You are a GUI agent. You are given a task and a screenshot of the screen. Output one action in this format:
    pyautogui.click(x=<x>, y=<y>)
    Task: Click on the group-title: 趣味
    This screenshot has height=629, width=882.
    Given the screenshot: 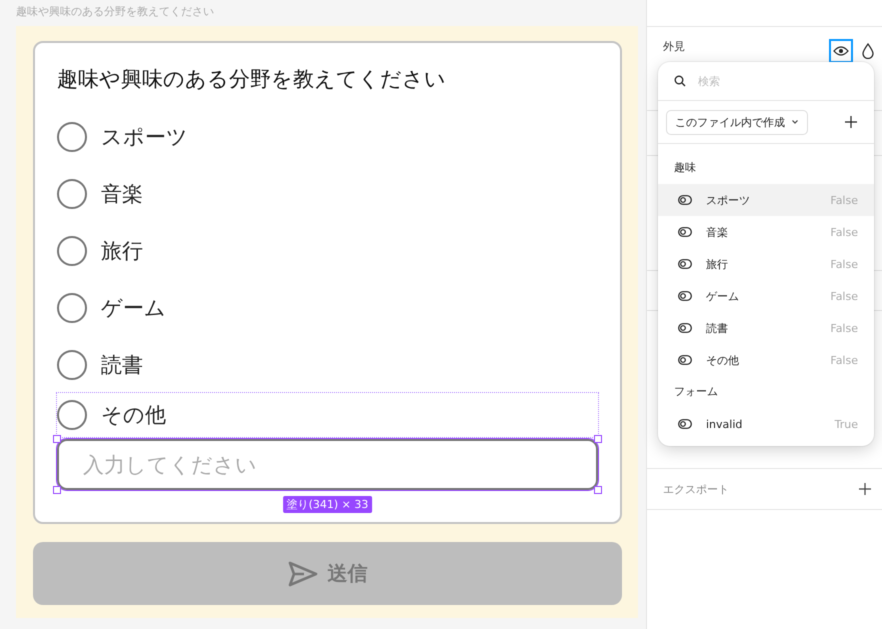 What is the action you would take?
    pyautogui.click(x=685, y=168)
    